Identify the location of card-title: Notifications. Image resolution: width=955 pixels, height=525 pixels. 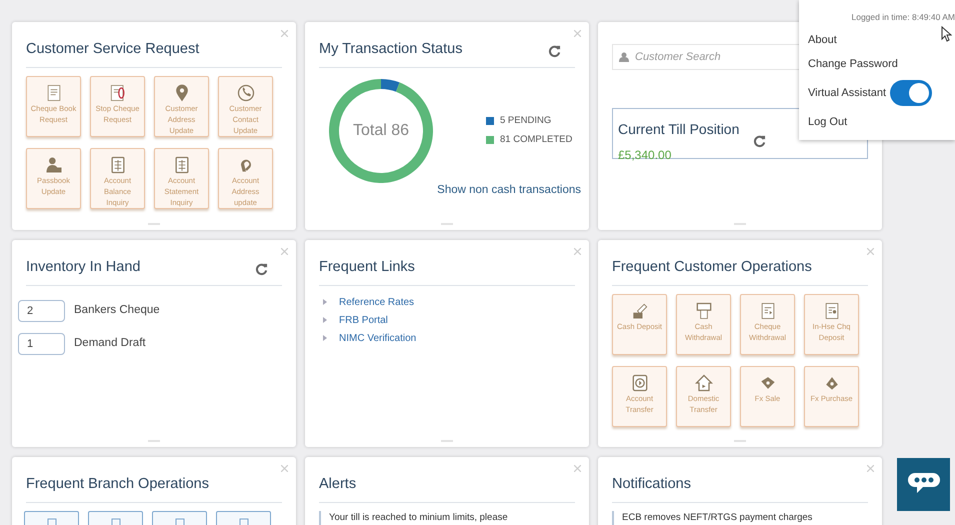
(651, 484).